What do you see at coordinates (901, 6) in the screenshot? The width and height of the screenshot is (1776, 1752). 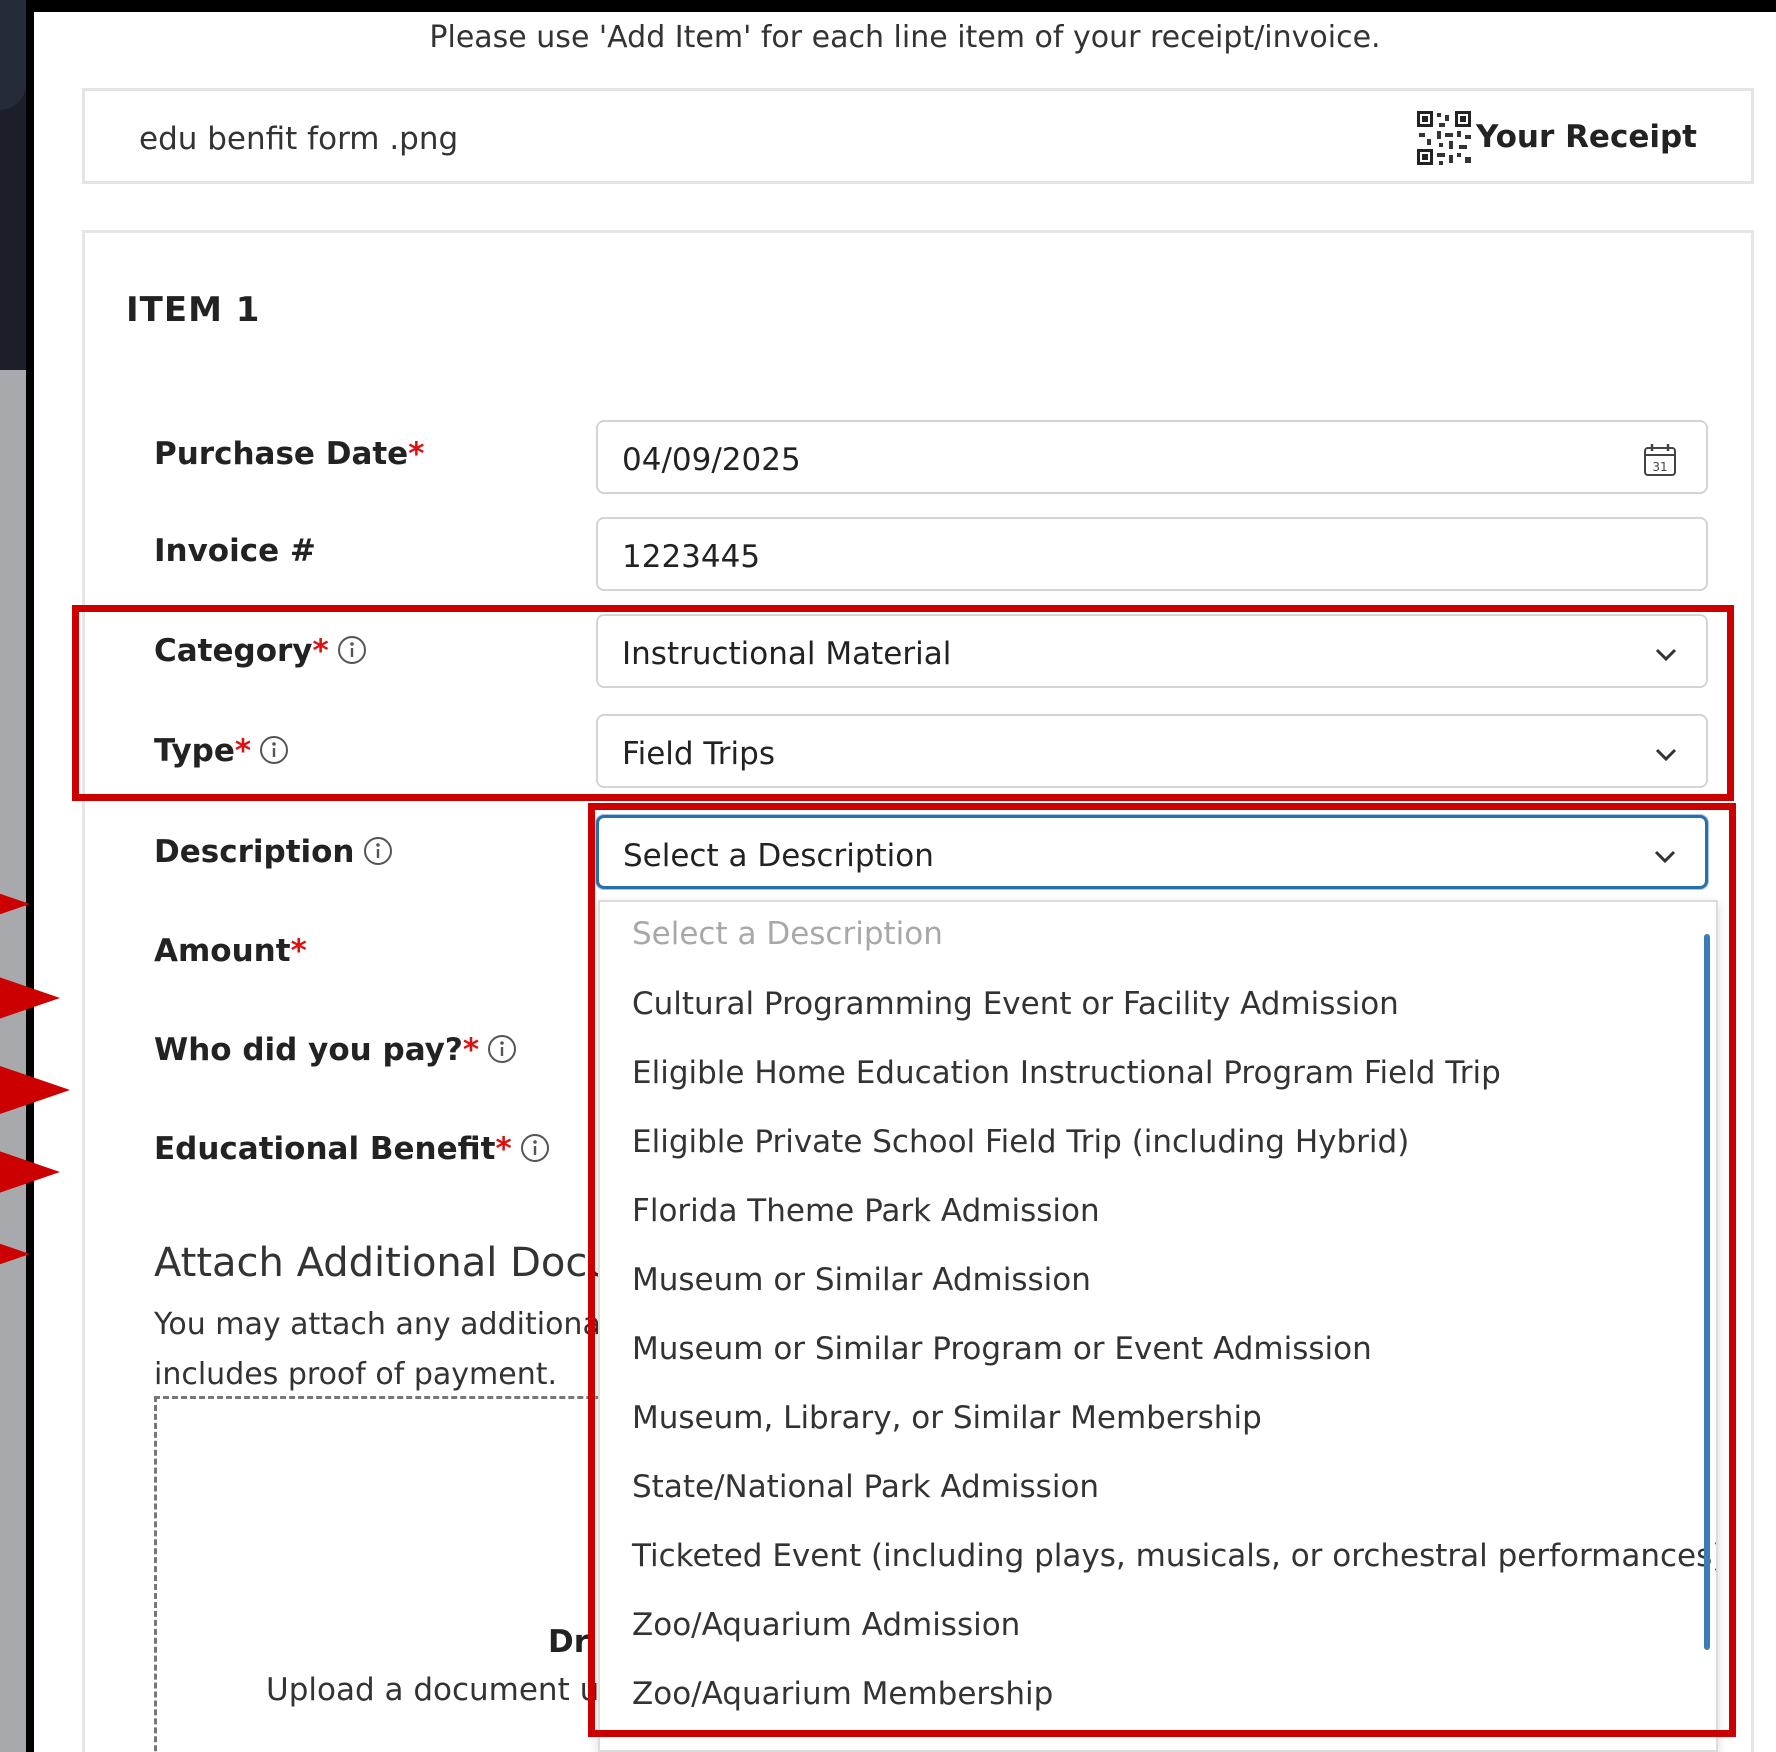 I see `frame-border-top` at bounding box center [901, 6].